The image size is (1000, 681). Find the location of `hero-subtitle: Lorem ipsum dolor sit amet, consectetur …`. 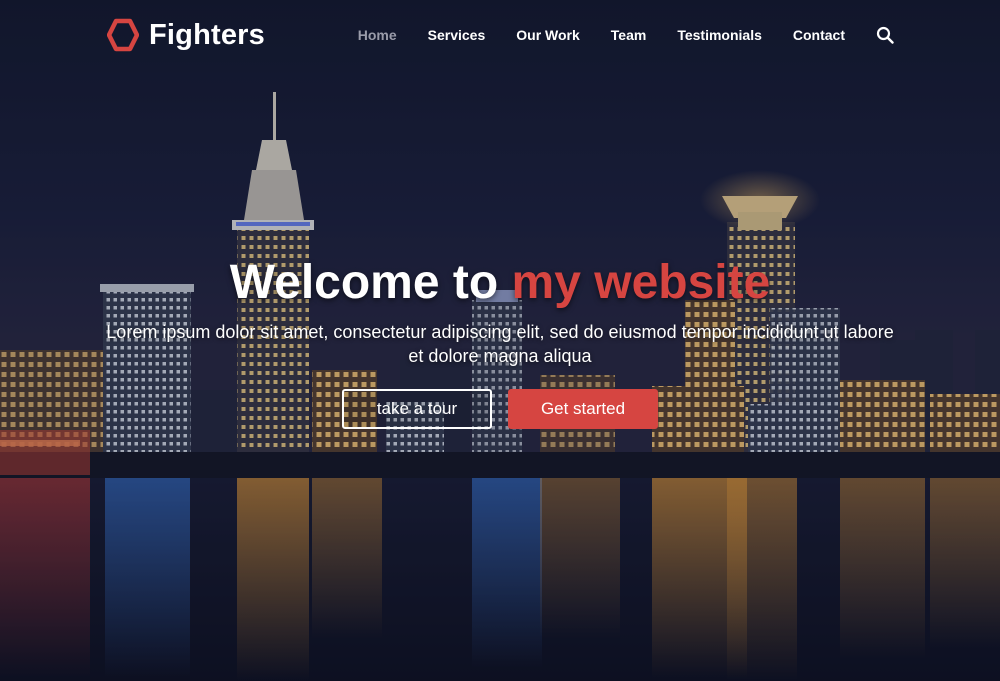

hero-subtitle: Lorem ipsum dolor sit amet, consectetur … is located at coordinates (500, 344).